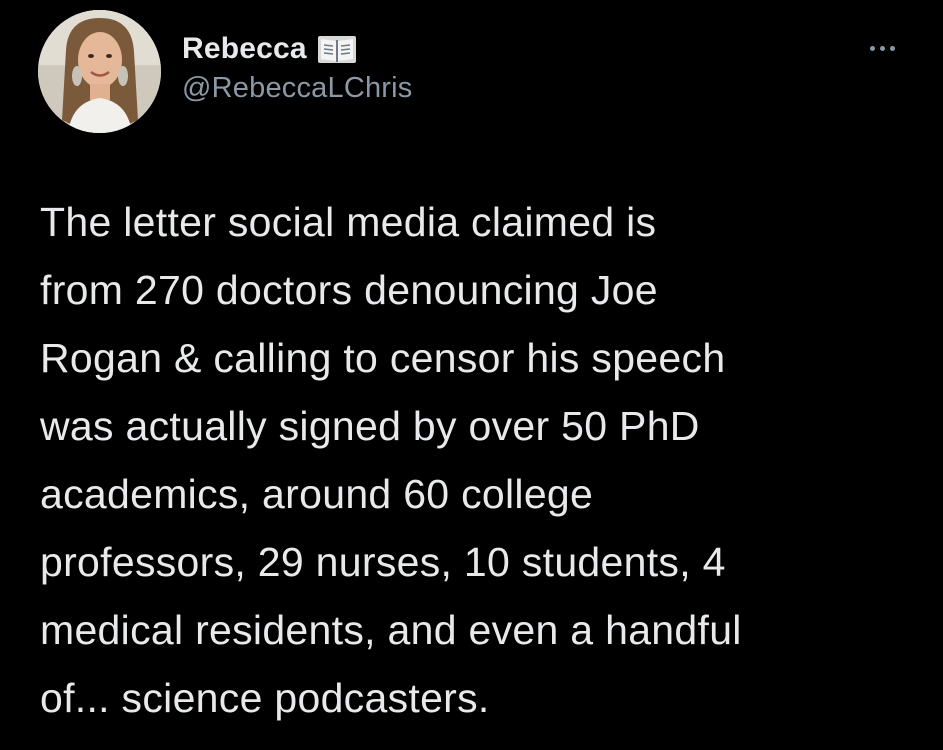 This screenshot has width=943, height=750. What do you see at coordinates (244, 49) in the screenshot?
I see `author-display-name: Rebecca` at bounding box center [244, 49].